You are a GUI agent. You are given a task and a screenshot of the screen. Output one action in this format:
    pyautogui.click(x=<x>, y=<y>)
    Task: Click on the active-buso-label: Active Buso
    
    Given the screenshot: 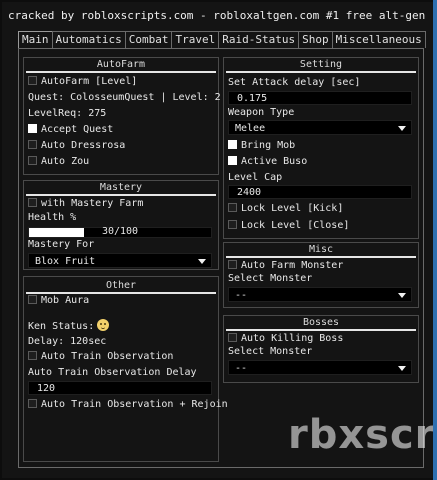 What is the action you would take?
    pyautogui.click(x=274, y=161)
    